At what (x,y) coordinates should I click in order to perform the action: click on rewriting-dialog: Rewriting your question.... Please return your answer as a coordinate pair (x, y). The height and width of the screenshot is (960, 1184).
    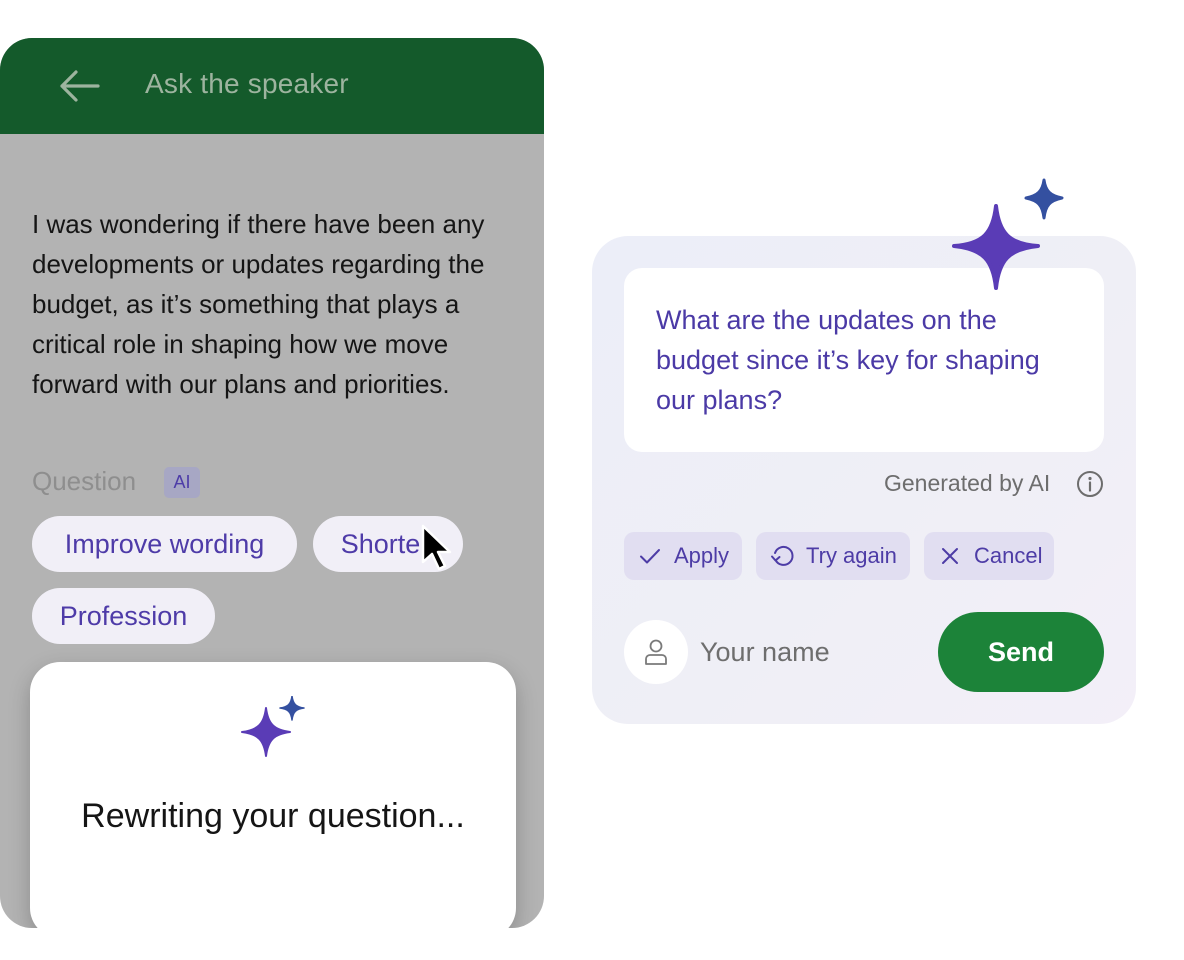
    Looking at the image, I should click on (273, 795).